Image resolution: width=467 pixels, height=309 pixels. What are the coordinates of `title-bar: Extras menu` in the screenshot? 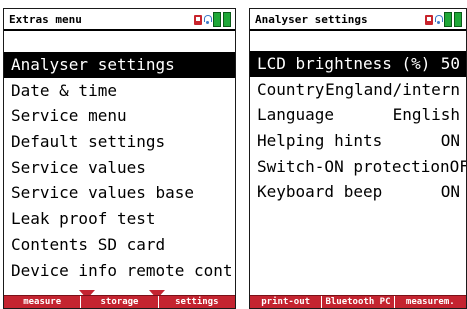 It's located at (119, 20).